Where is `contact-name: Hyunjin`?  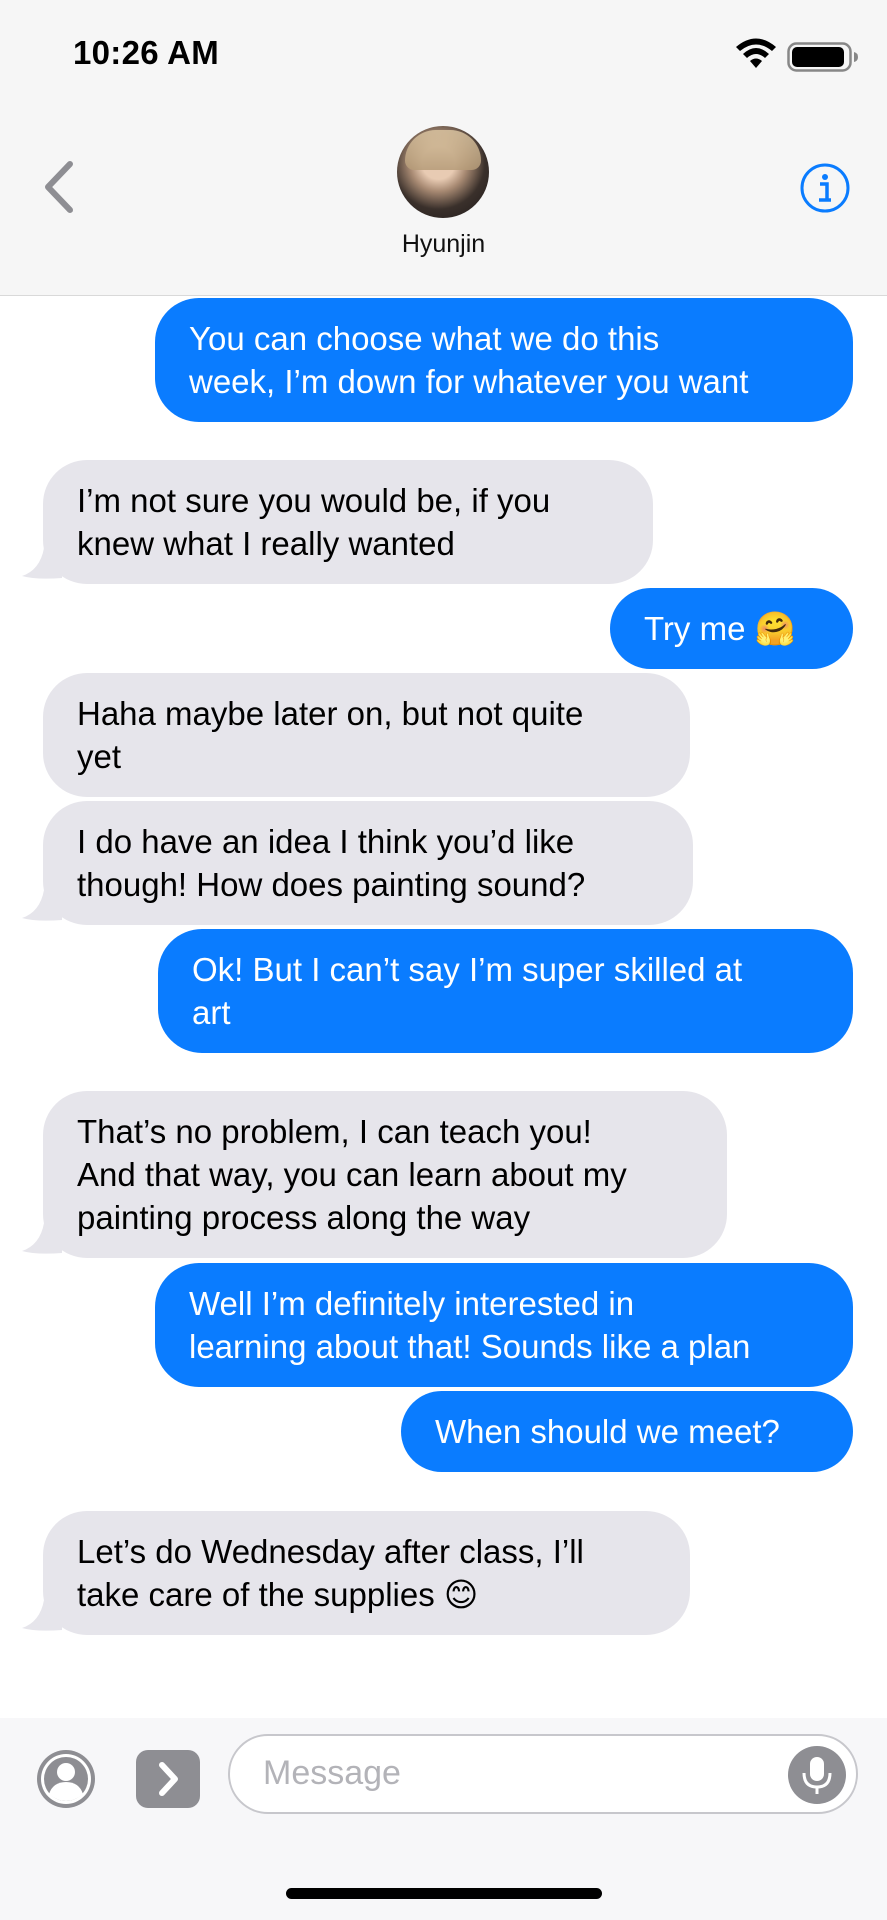 contact-name: Hyunjin is located at coordinates (443, 244).